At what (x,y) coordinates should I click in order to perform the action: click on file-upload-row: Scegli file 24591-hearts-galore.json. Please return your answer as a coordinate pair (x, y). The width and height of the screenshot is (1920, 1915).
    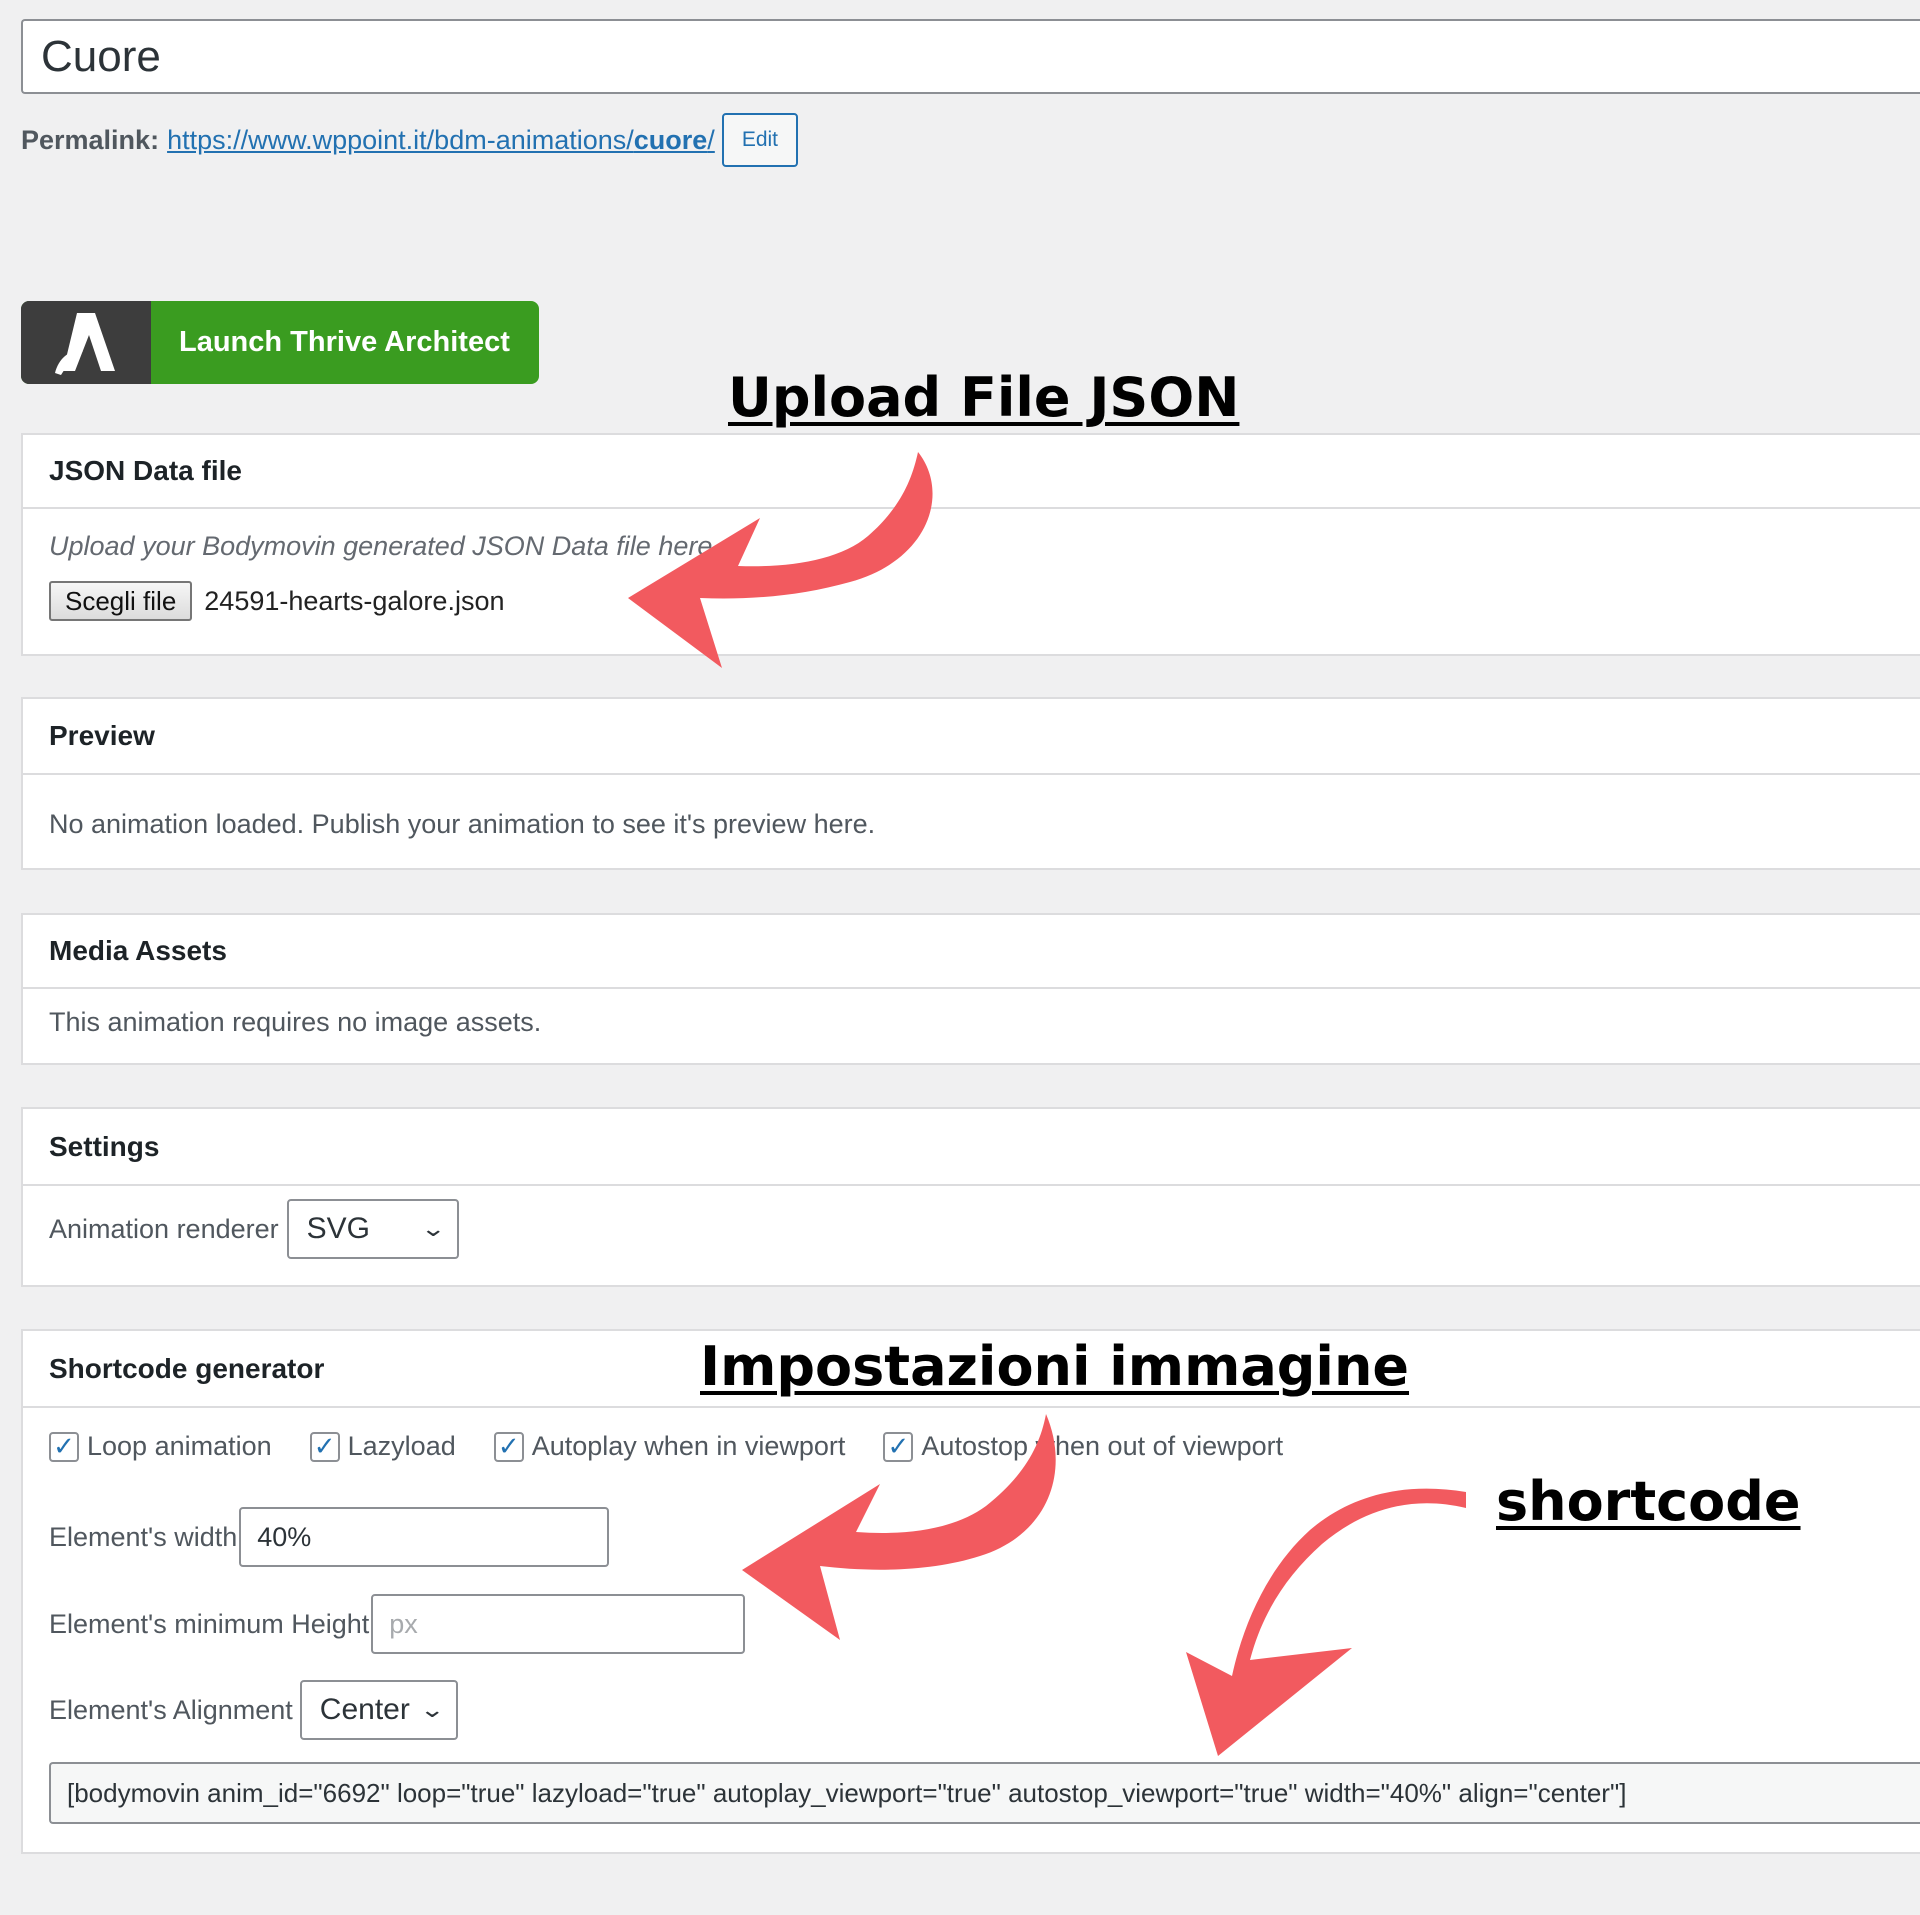
    Looking at the image, I should click on (276, 601).